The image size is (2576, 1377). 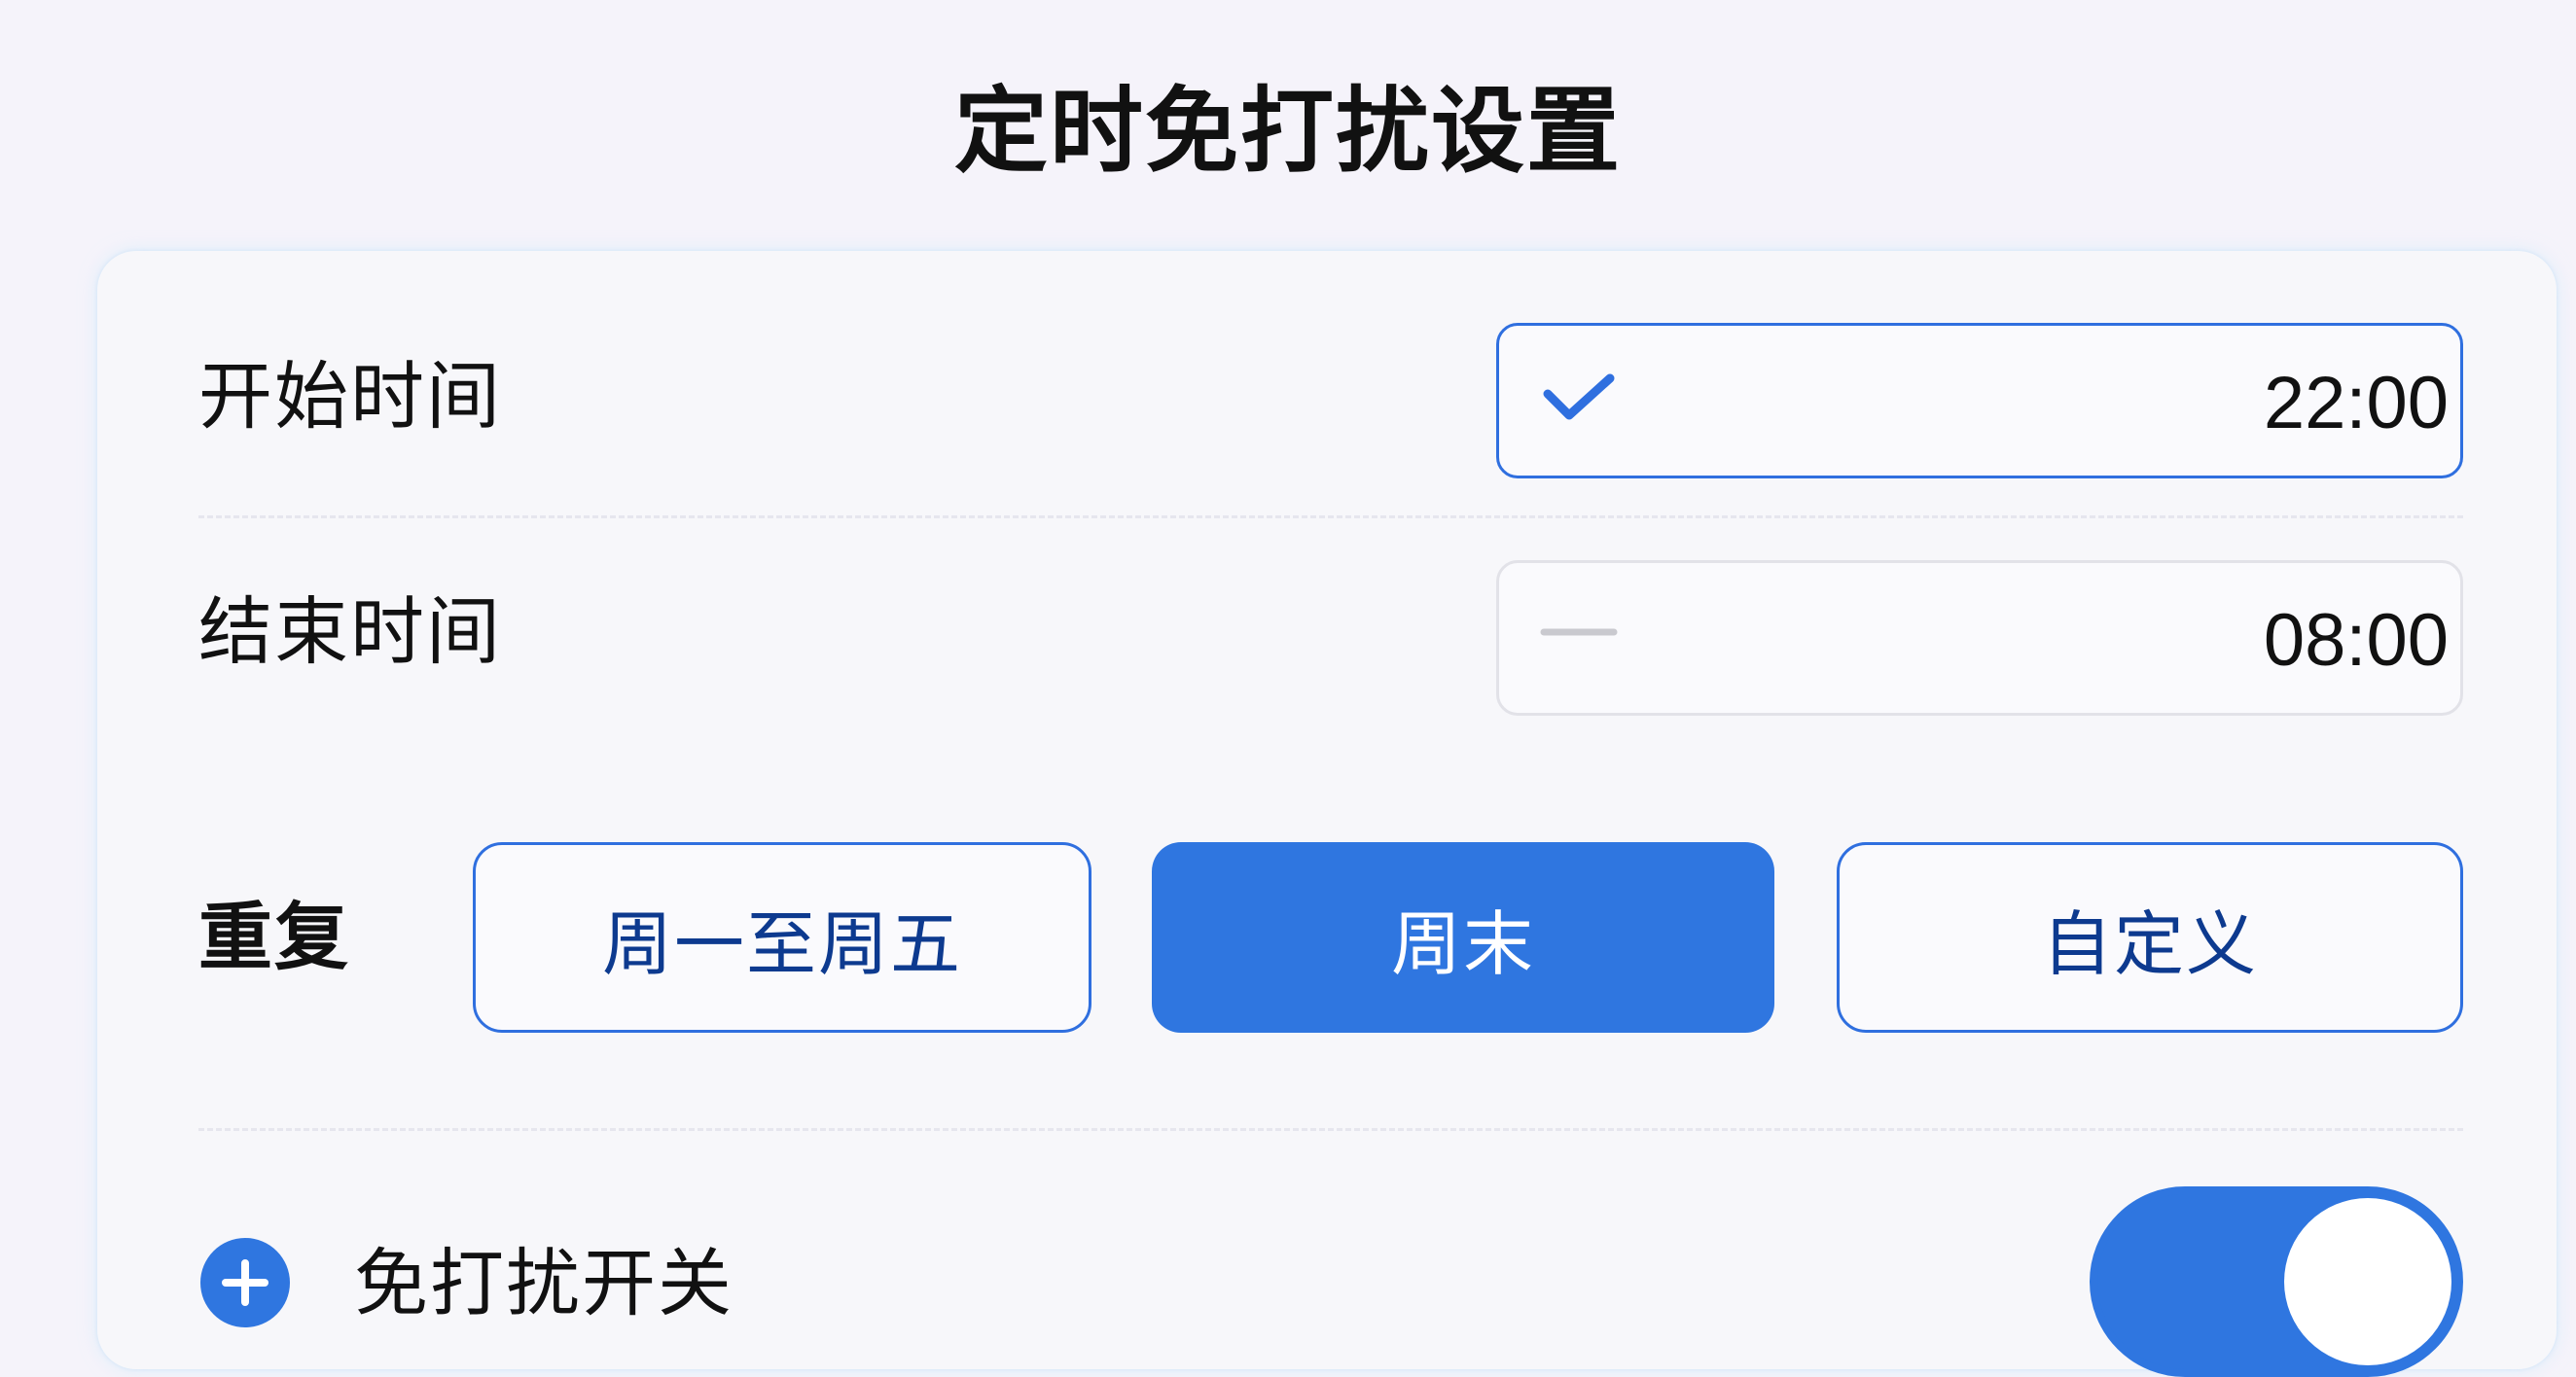 I want to click on dnd-toggle-switch, so click(x=2276, y=1281).